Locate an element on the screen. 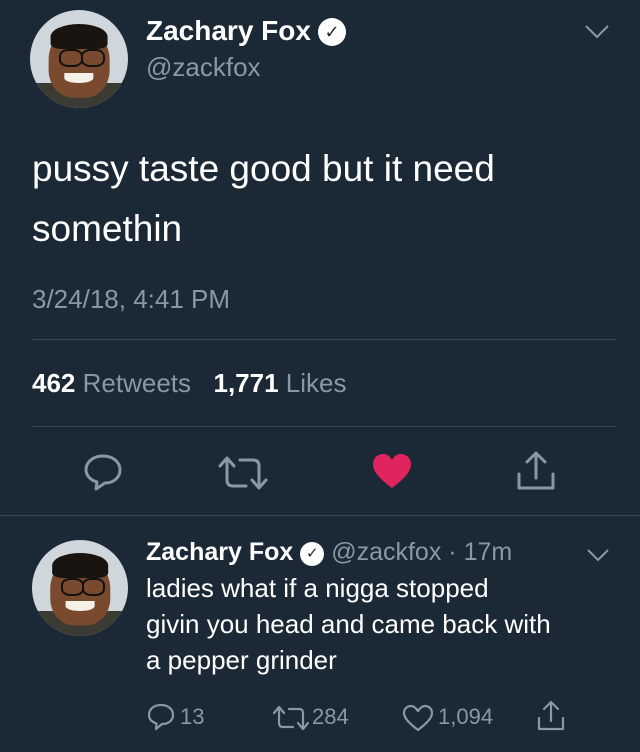  reply-text-line-3: a pepper grinder is located at coordinates (241, 660).